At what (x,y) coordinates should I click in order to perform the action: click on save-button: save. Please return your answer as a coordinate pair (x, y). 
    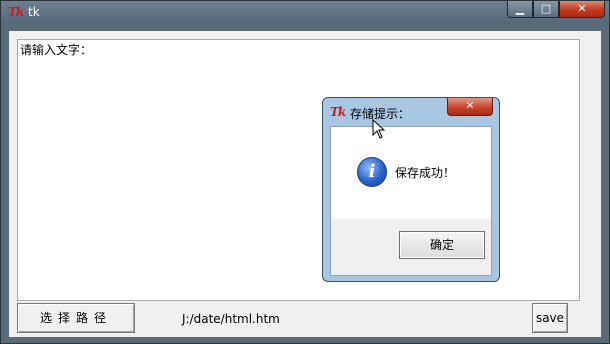
    Looking at the image, I should click on (550, 318).